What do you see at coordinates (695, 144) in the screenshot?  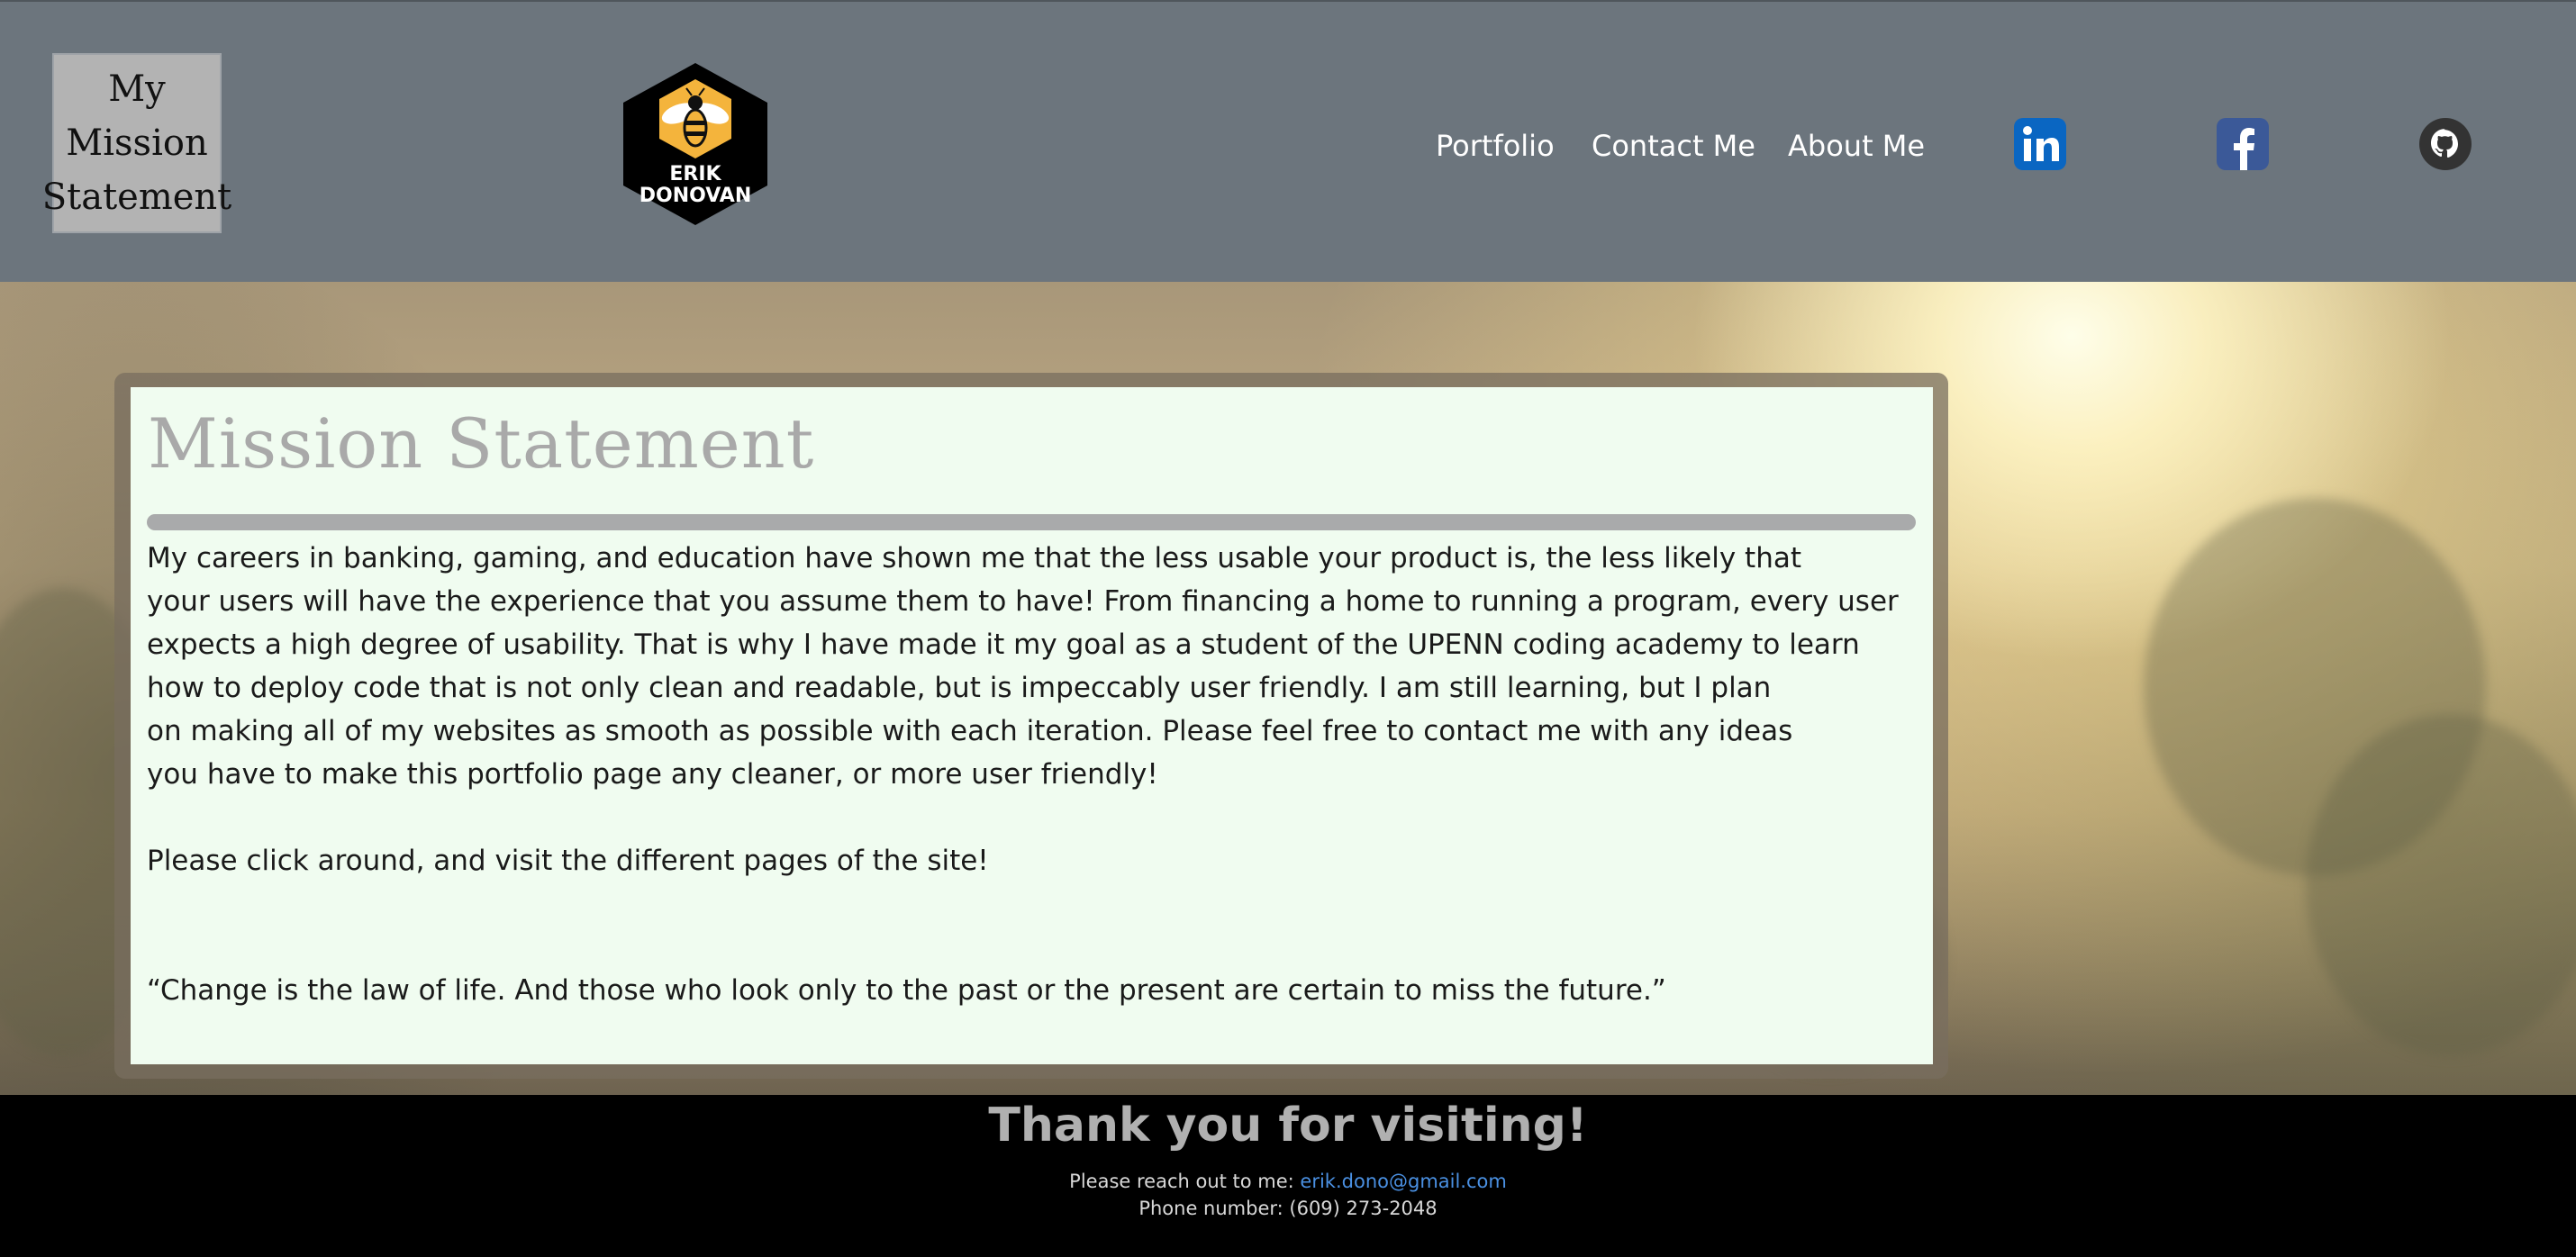 I see `bee-logo-icon: ERIK DONOVAN` at bounding box center [695, 144].